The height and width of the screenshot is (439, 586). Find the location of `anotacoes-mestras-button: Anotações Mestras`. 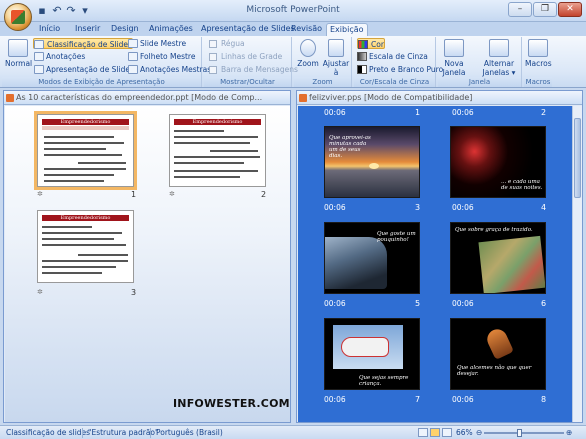

anotacoes-mestras-button: Anotações Mestras is located at coordinates (169, 69).